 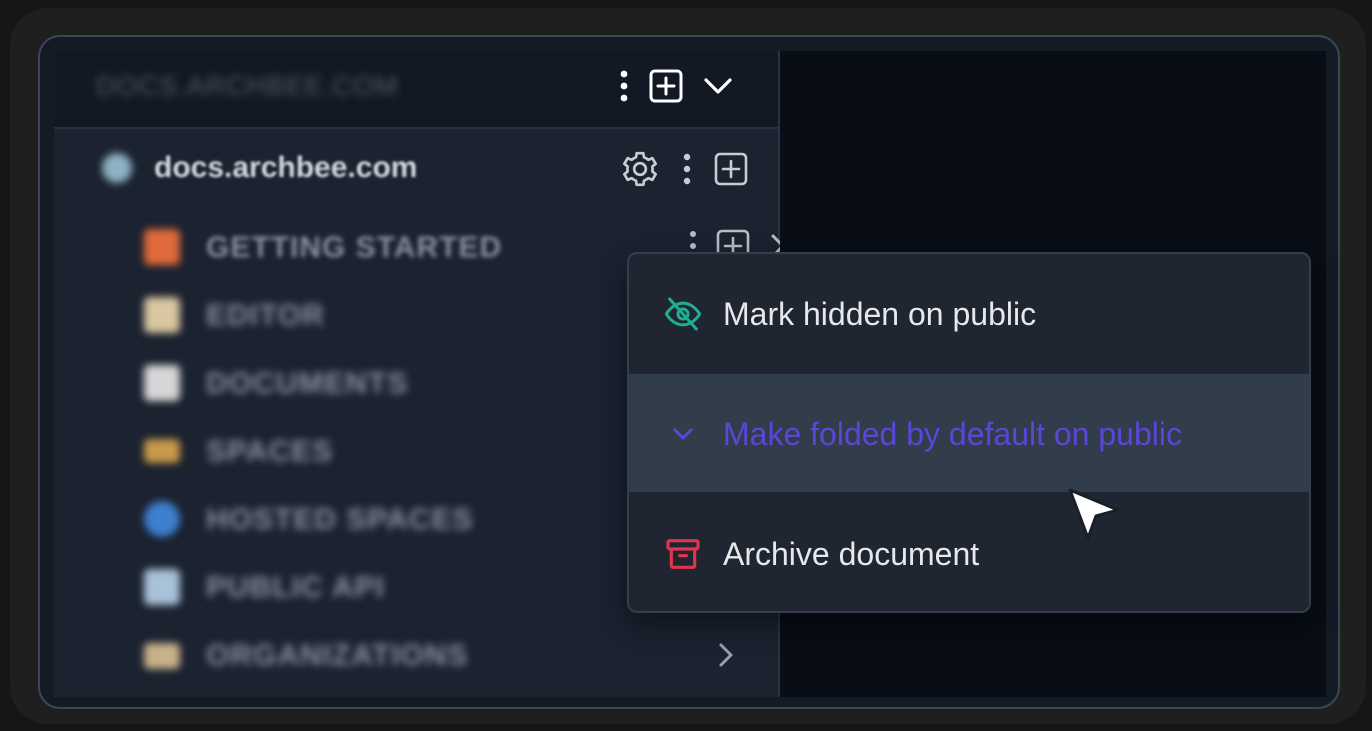 I want to click on sidebar-item-label: HOSTED SPACES, so click(x=340, y=519).